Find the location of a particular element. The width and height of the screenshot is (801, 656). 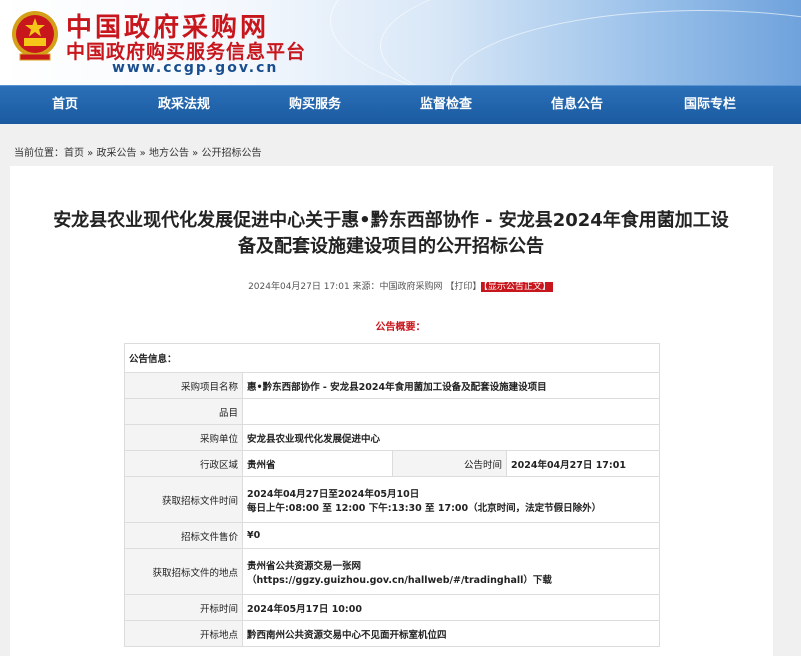

title-line: 备及配套设施建设项目的公开招标公告 is located at coordinates (391, 246).